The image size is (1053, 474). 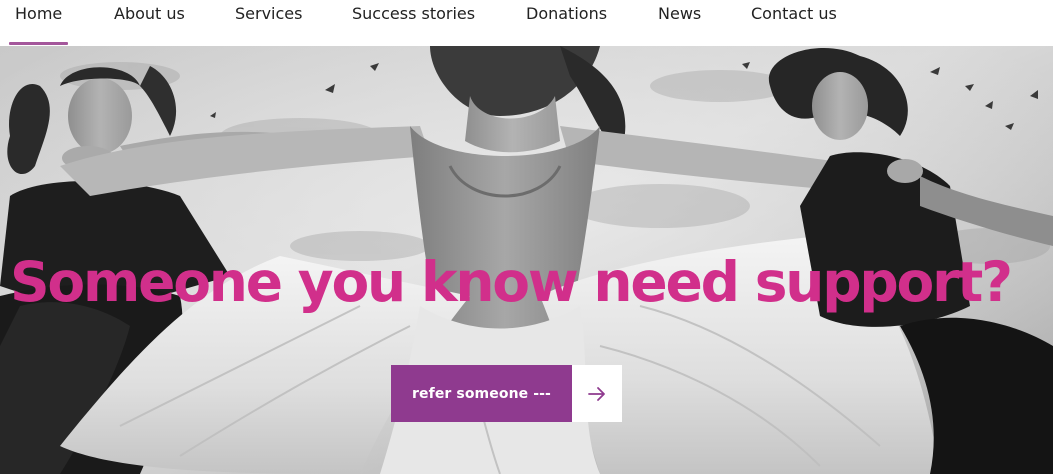 What do you see at coordinates (268, 23) in the screenshot?
I see `nav-item-services: Services` at bounding box center [268, 23].